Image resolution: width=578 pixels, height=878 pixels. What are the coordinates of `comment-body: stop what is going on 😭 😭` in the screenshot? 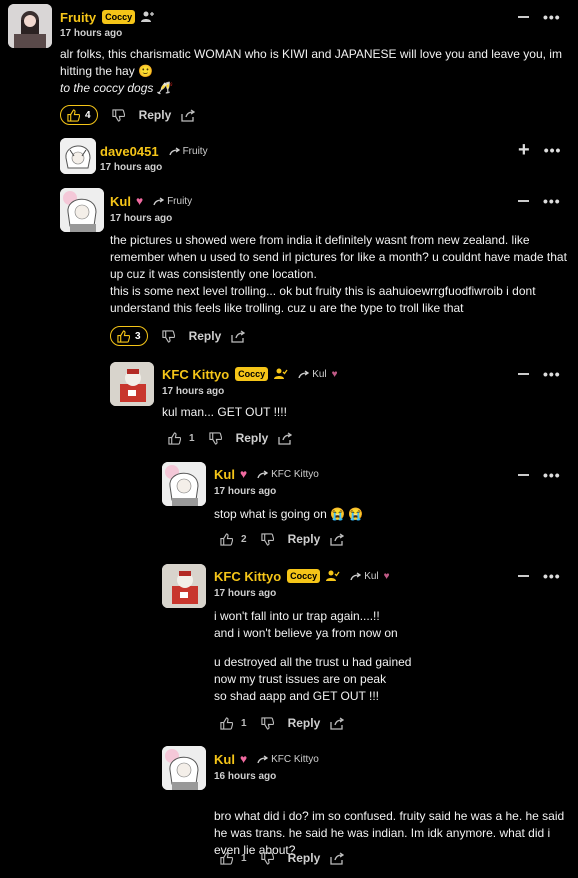 It's located at (393, 514).